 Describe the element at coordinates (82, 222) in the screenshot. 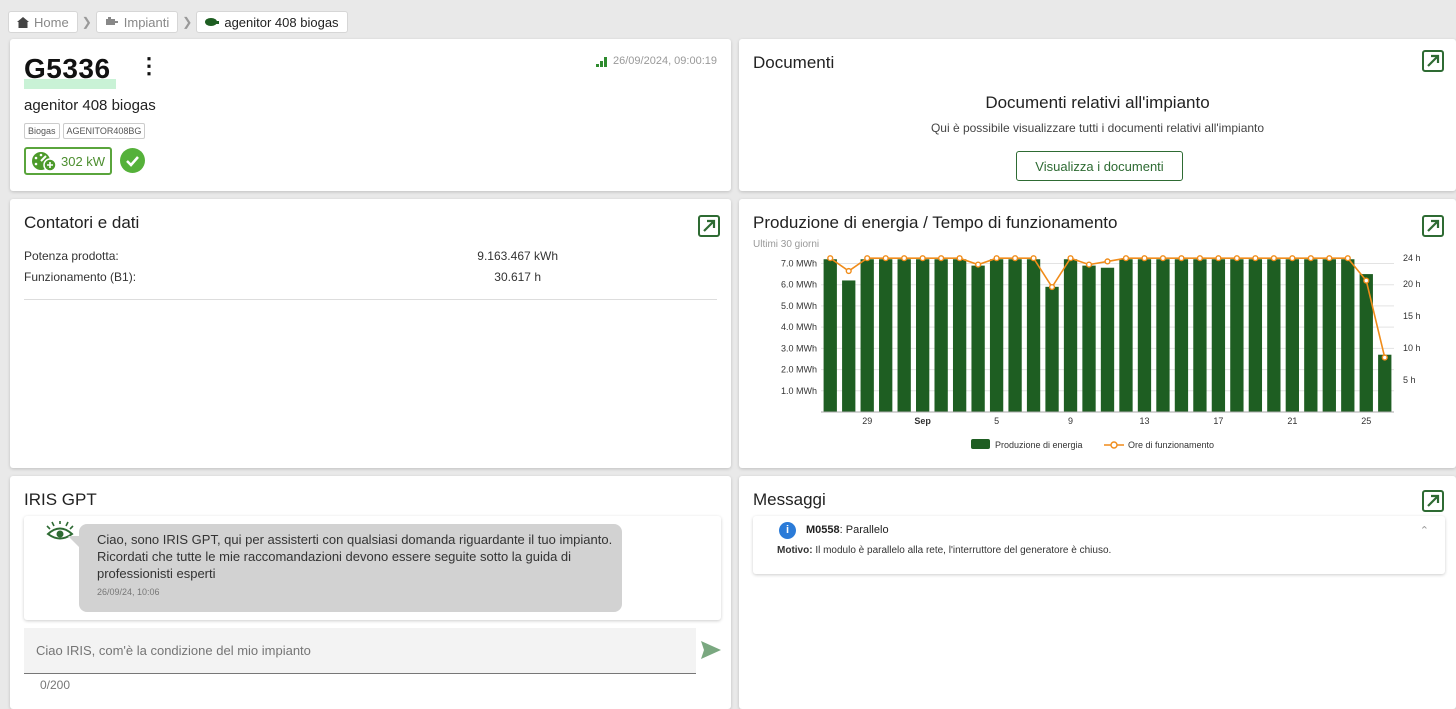

I see `counters-title: Contatori e dati` at that location.